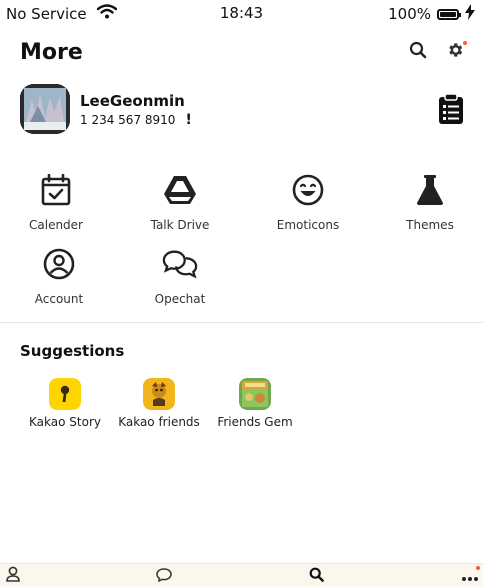 The image size is (483, 587). I want to click on suggestion-label: Friends Gem, so click(255, 422).